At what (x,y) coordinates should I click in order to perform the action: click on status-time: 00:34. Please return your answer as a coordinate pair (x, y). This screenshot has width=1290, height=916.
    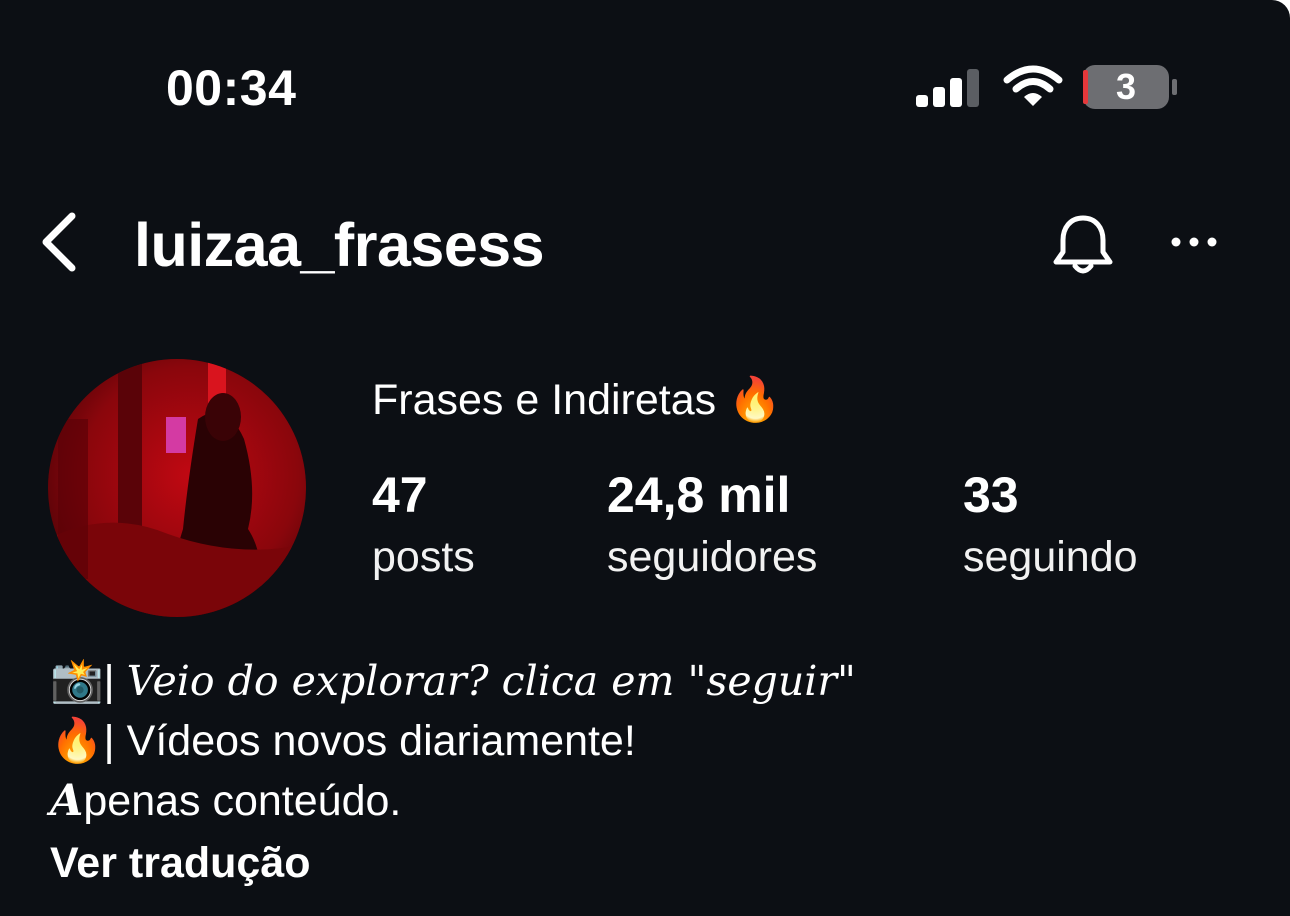
    Looking at the image, I should click on (231, 88).